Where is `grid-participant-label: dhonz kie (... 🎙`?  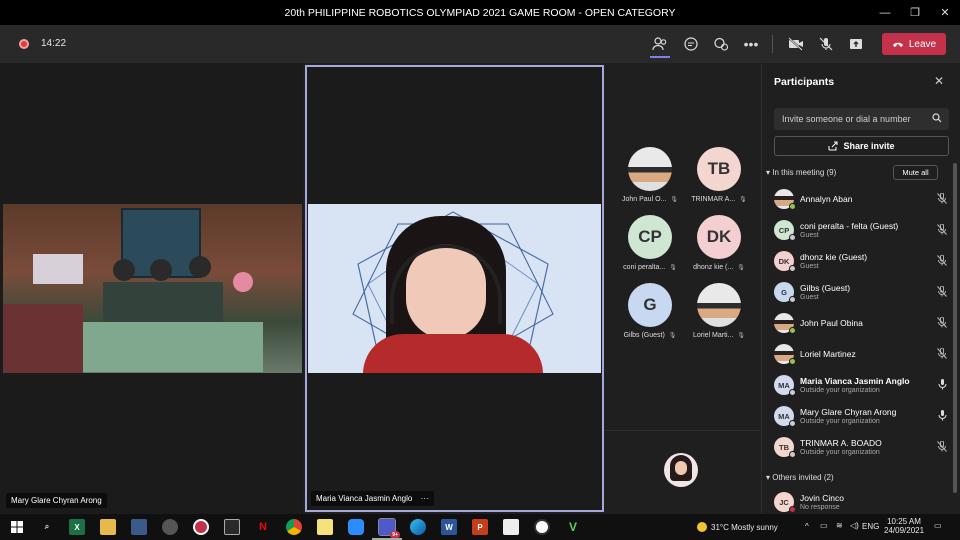 grid-participant-label: dhonz kie (... 🎙 is located at coordinates (719, 267).